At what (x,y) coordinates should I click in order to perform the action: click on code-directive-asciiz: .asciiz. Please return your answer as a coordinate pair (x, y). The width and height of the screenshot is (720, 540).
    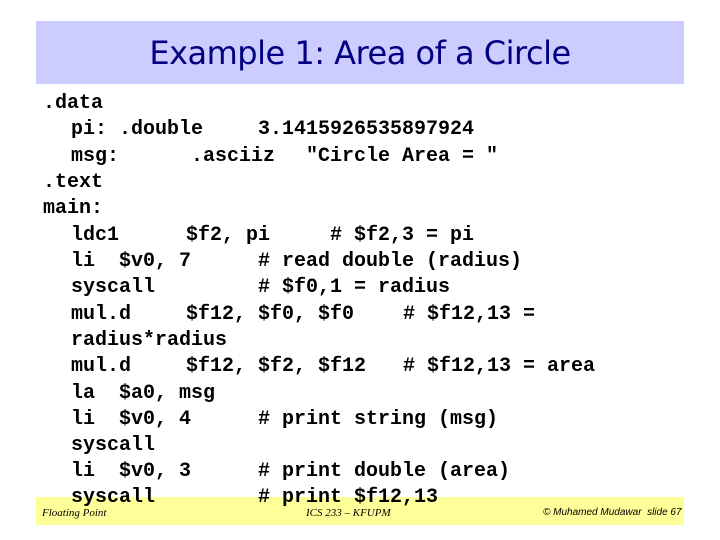
    Looking at the image, I should click on (233, 156).